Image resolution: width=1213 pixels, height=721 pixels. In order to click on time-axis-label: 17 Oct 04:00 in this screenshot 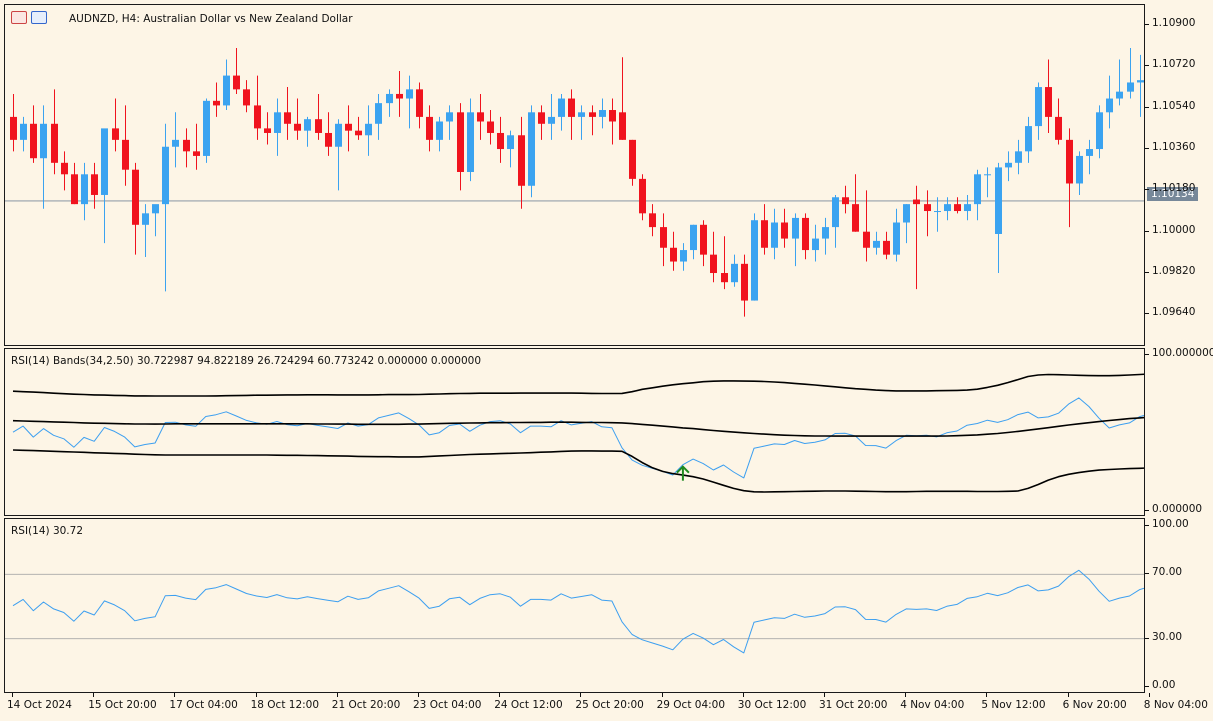, I will do `click(203, 705)`.